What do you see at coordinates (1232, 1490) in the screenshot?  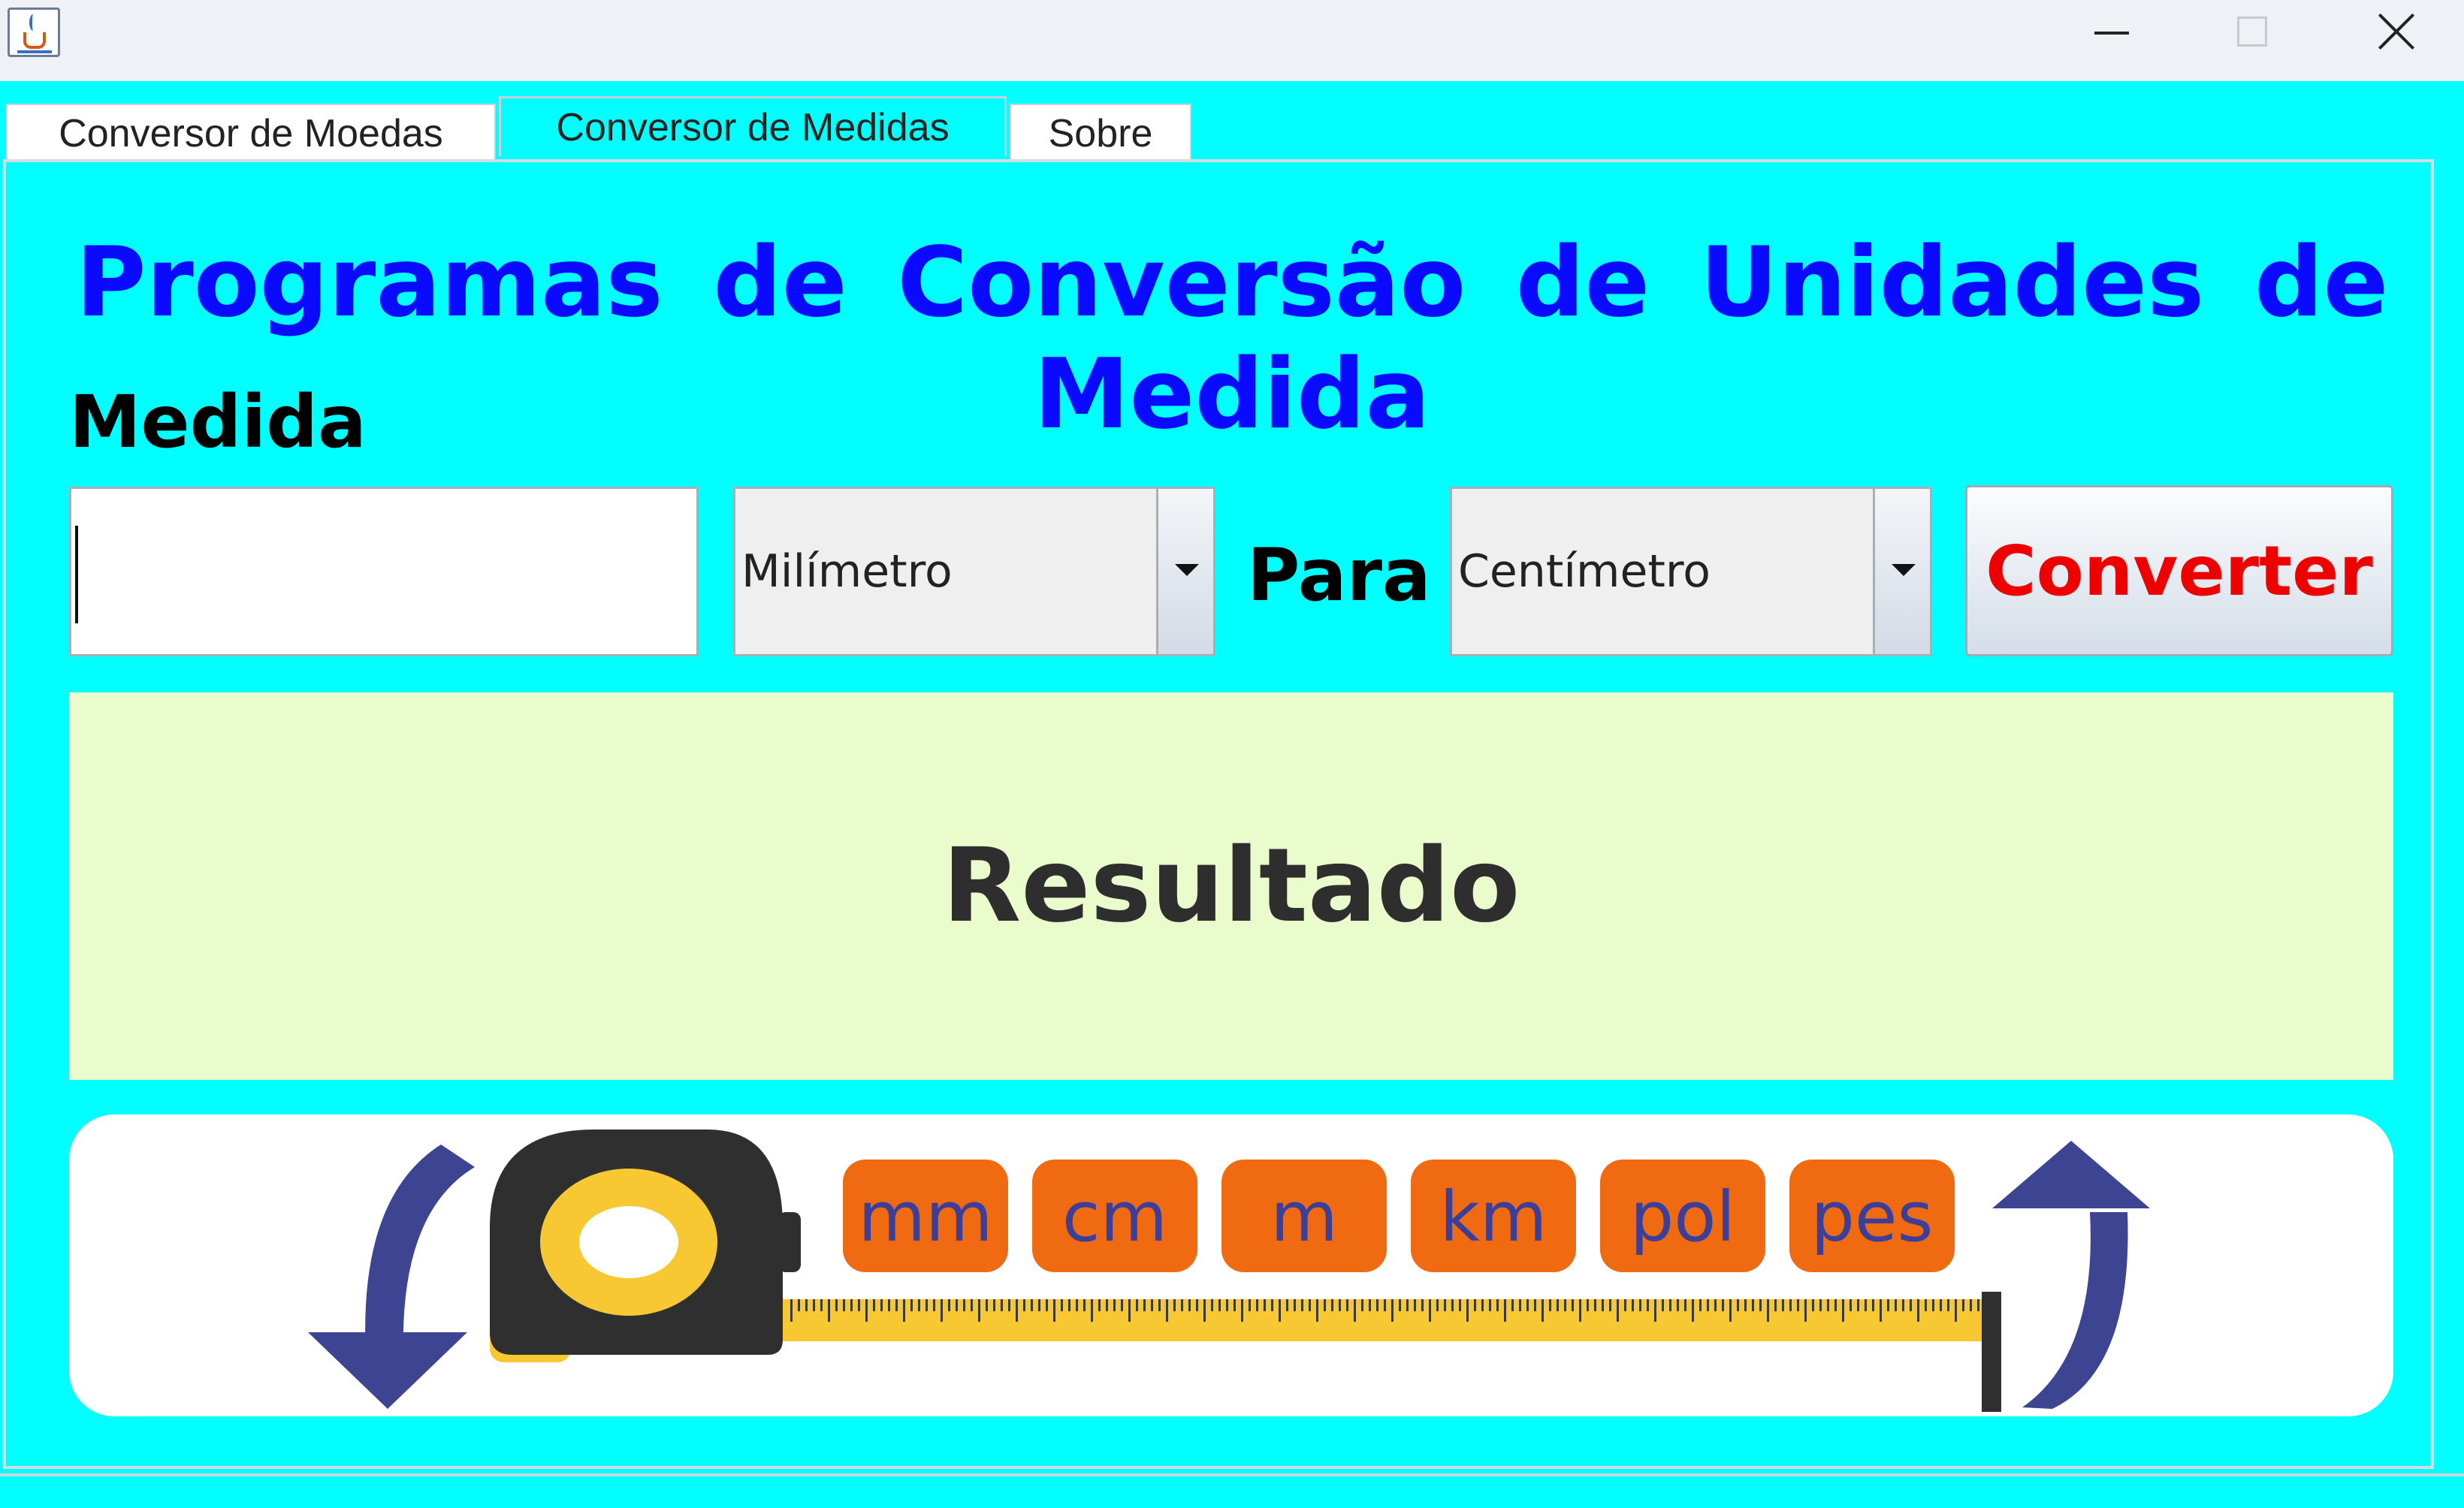 I see `window-bottom-border` at bounding box center [1232, 1490].